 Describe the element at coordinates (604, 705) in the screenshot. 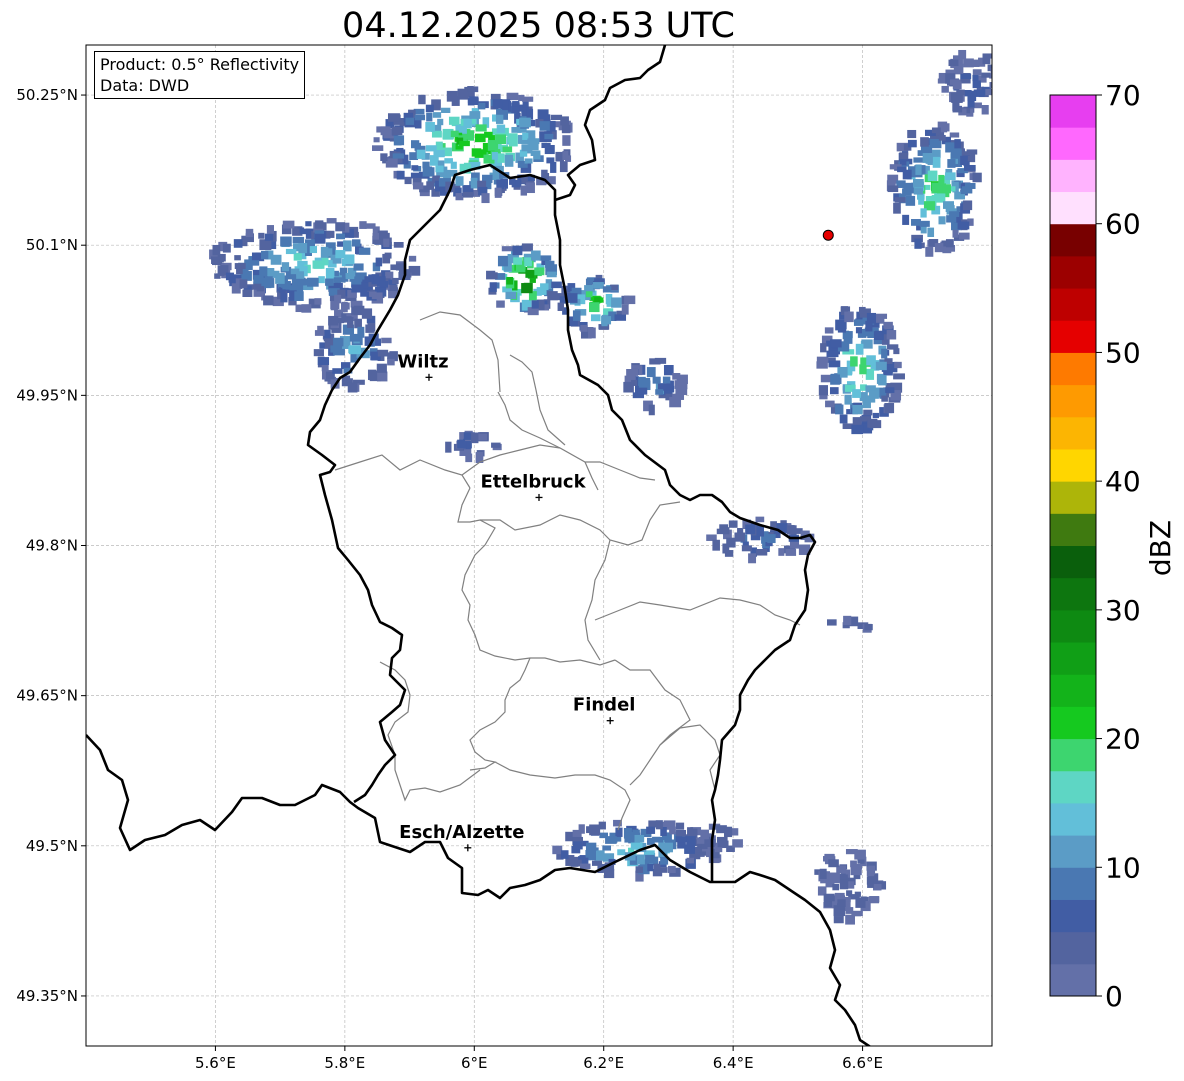

I see `city-label: Findel` at that location.